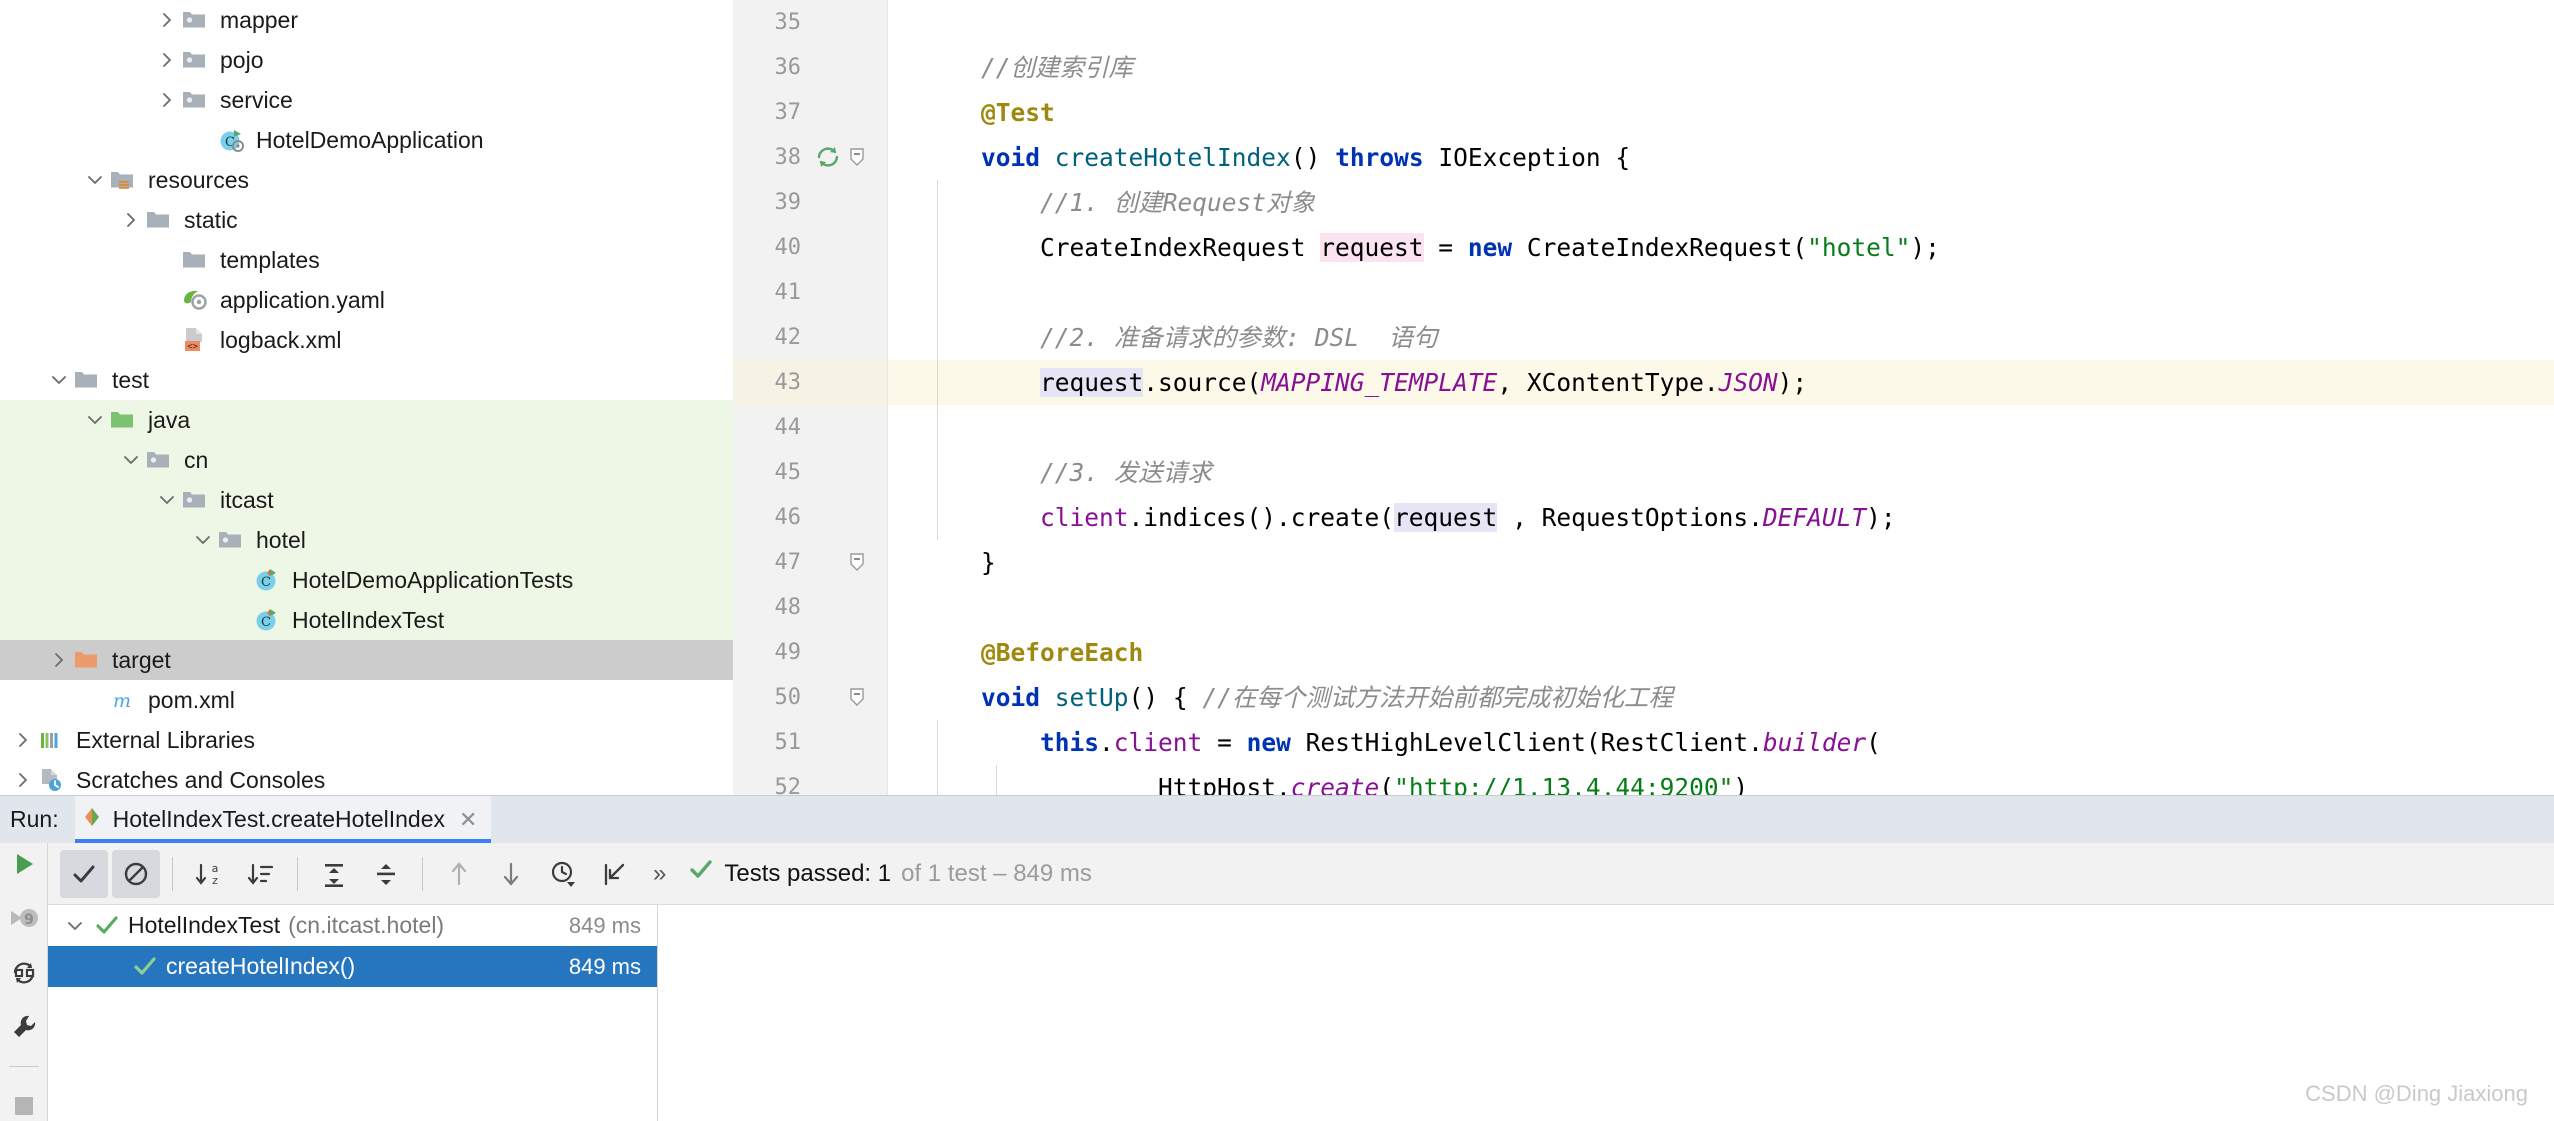 The height and width of the screenshot is (1121, 2554). What do you see at coordinates (810, 652) in the screenshot?
I see `gutter-line: 49` at bounding box center [810, 652].